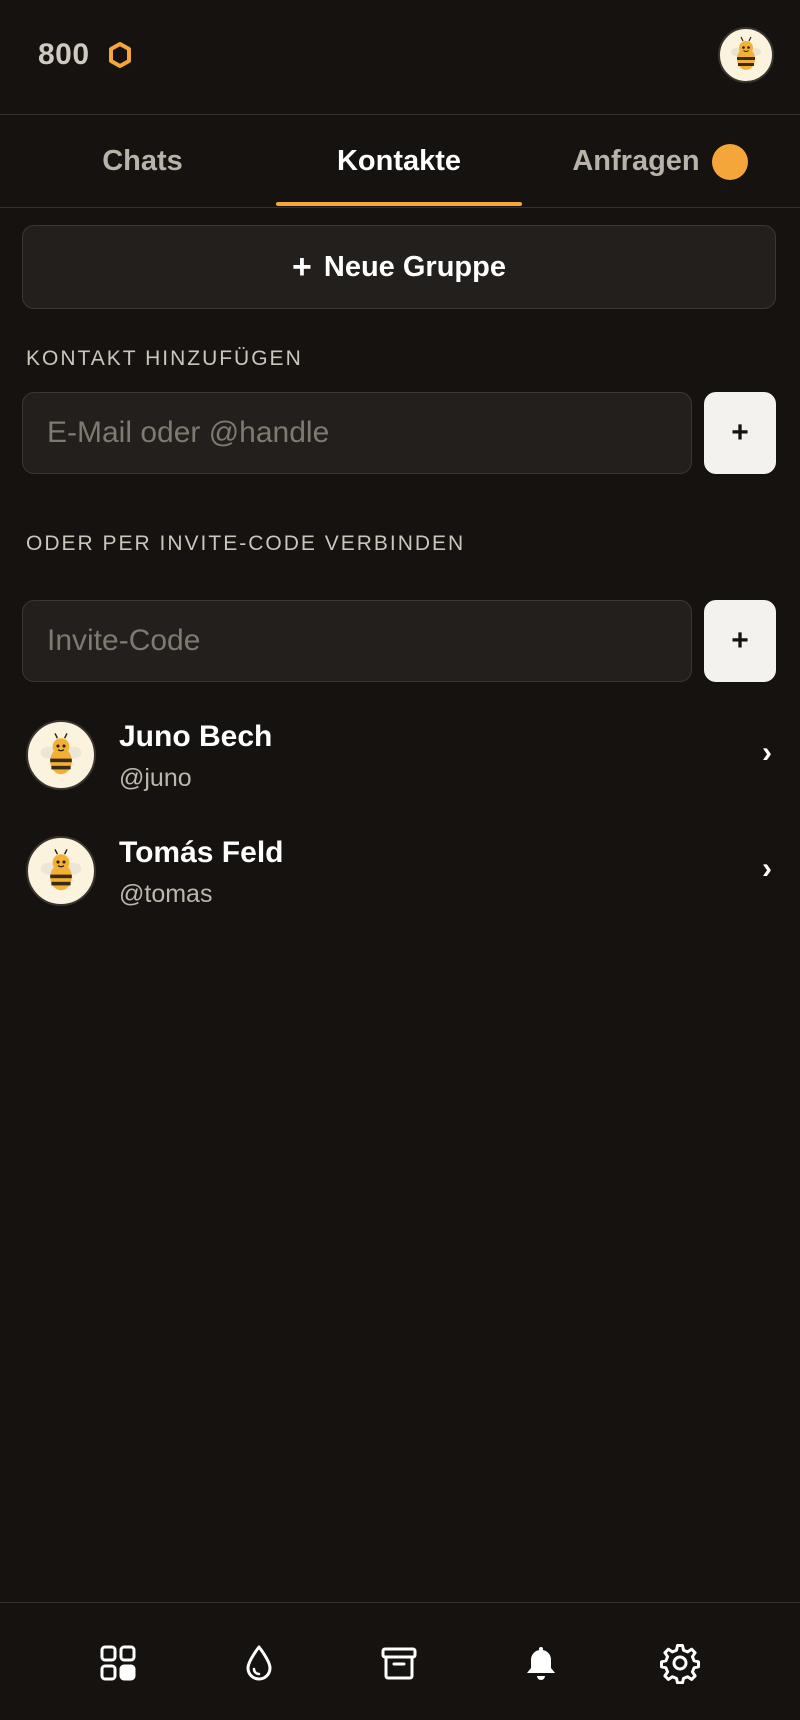  I want to click on nav-settings, so click(680, 1663).